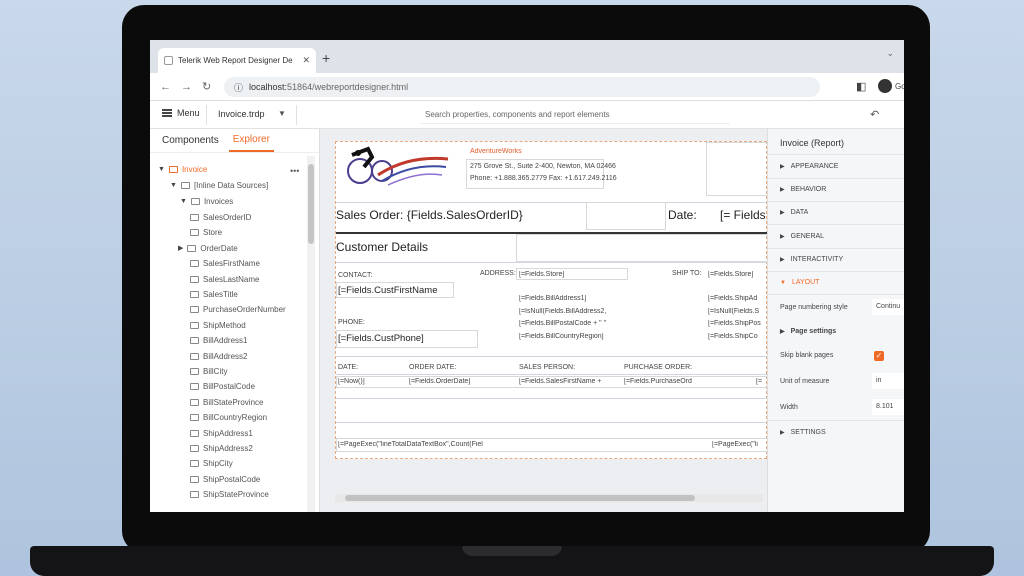  Describe the element at coordinates (214, 294) in the screenshot. I see `tree-item-field: SalesTitle` at that location.